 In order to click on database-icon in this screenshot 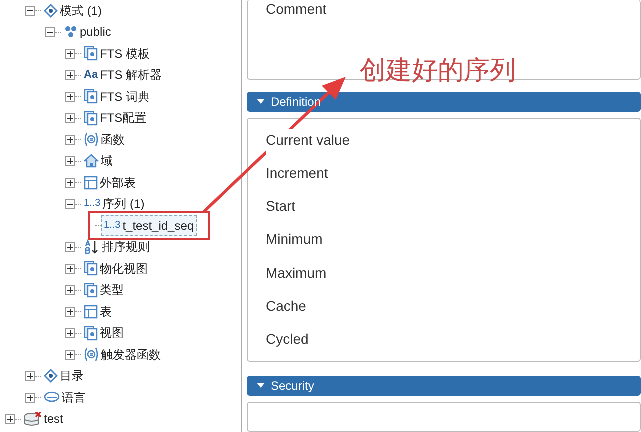, I will do `click(33, 419)`.